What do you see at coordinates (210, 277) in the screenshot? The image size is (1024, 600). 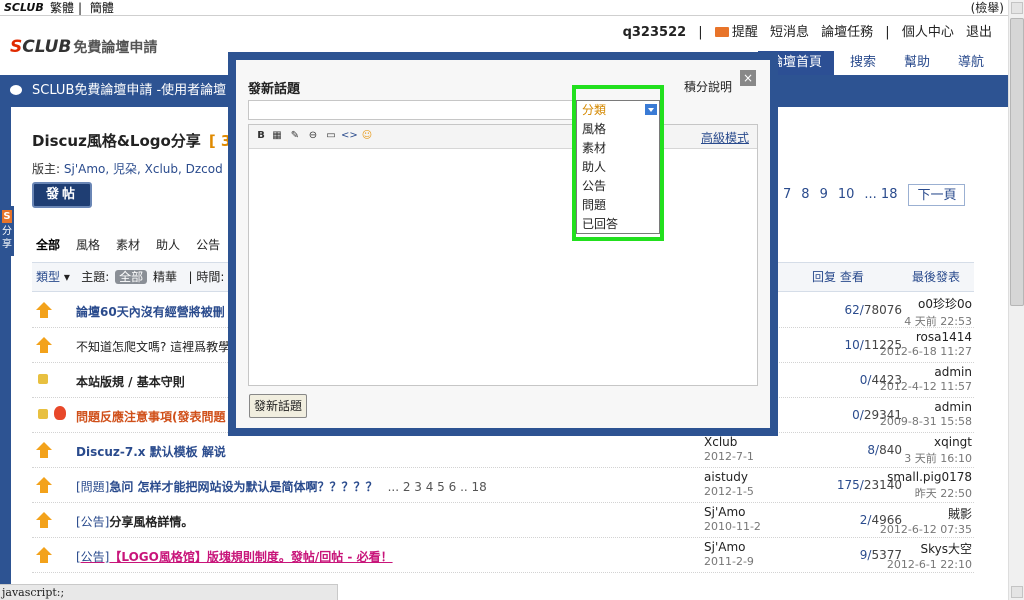 I see `time-filter: | 時間: -` at bounding box center [210, 277].